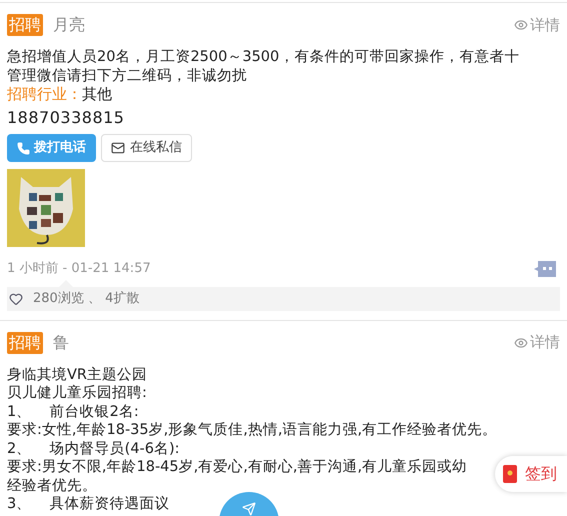 This screenshot has height=516, width=567. What do you see at coordinates (249, 509) in the screenshot?
I see `send-icon` at bounding box center [249, 509].